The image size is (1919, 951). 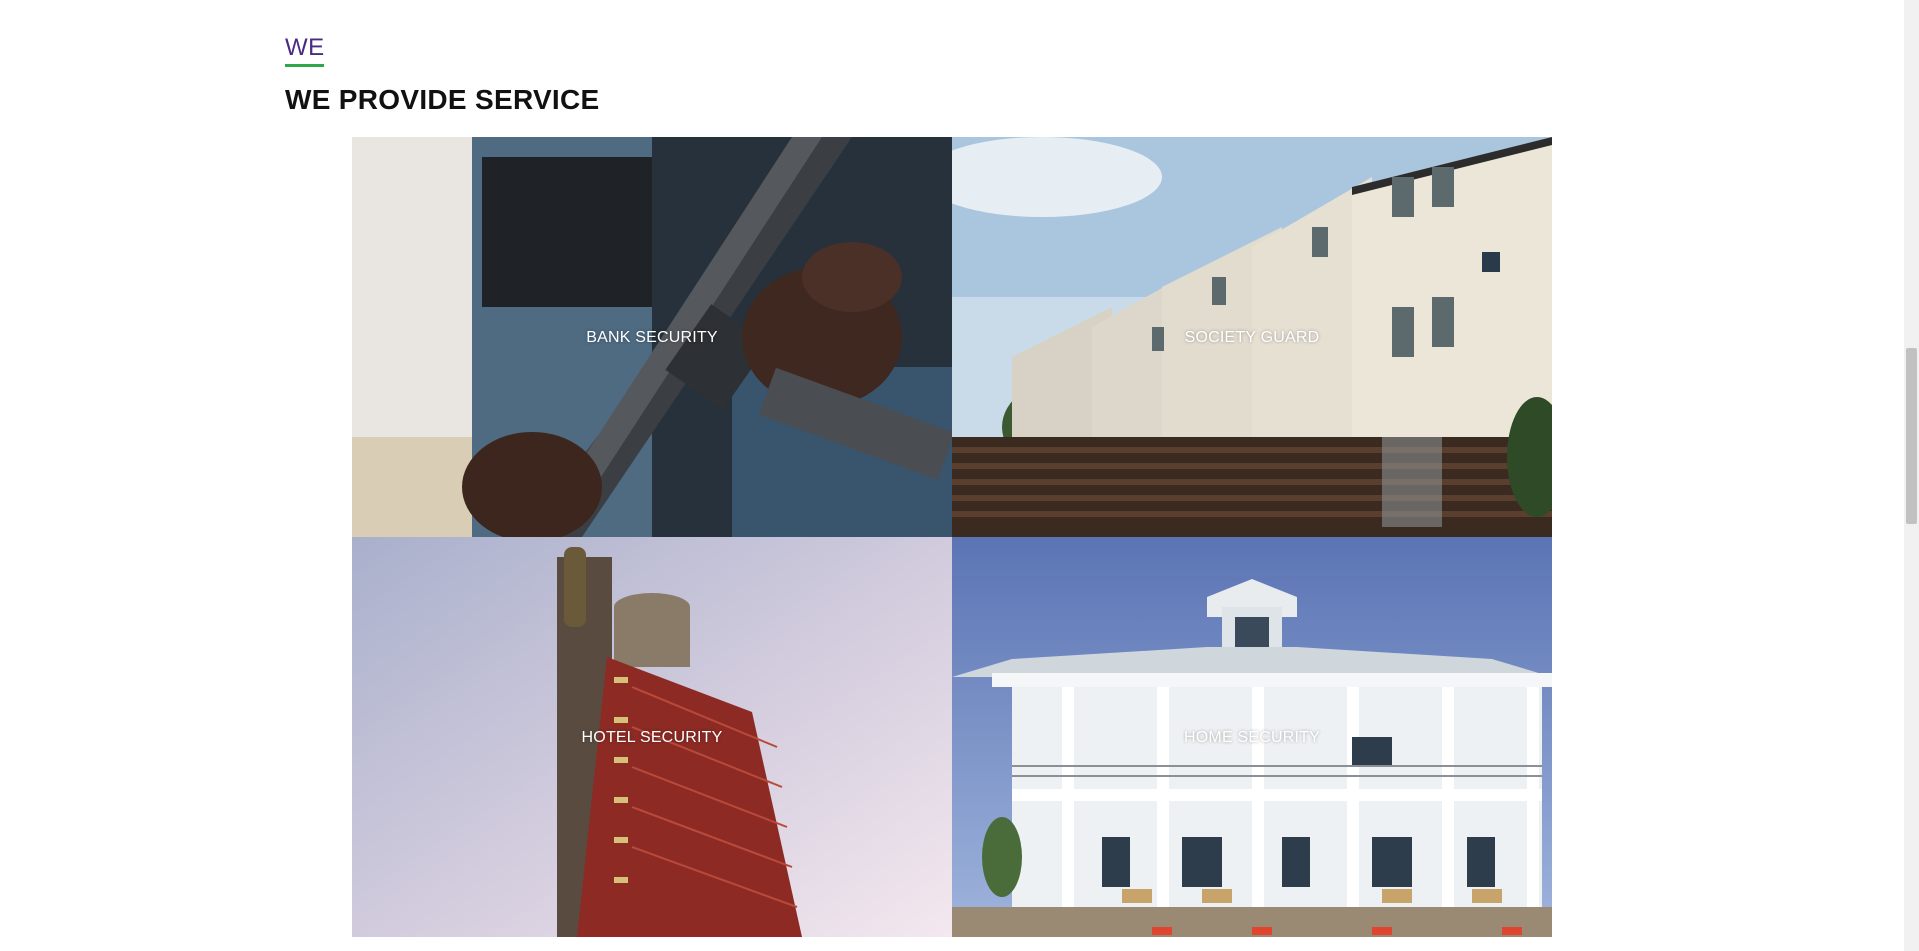 I want to click on section-title: WE PROVIDE SERVICE, so click(x=442, y=99).